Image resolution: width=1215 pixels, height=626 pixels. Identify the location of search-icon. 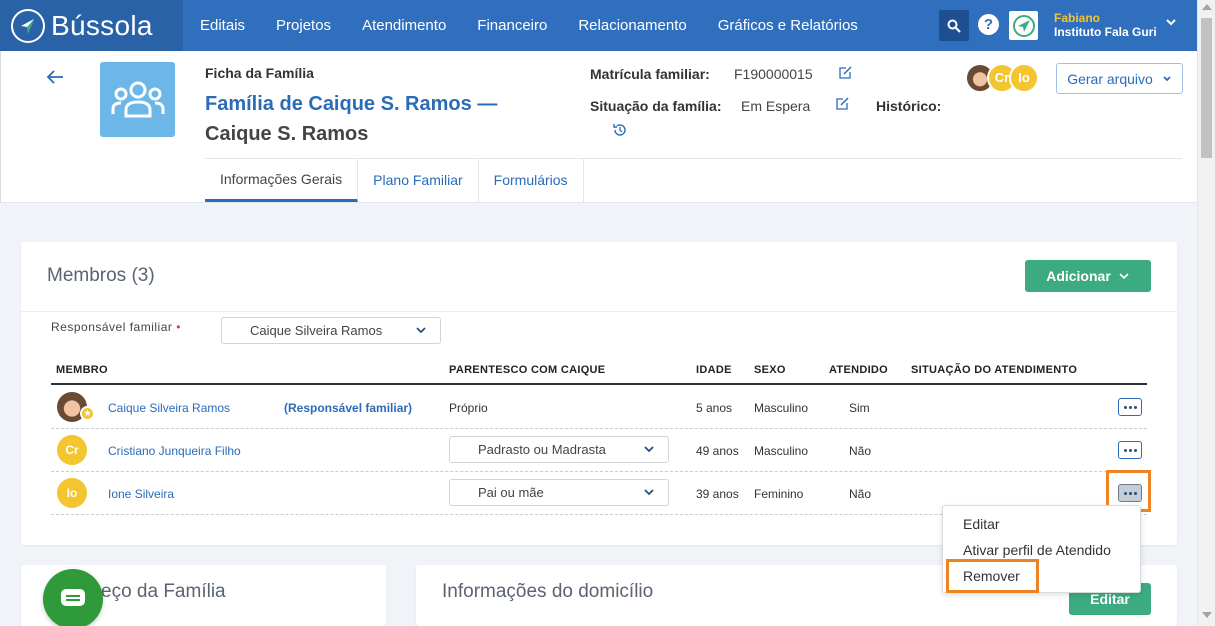
(954, 26).